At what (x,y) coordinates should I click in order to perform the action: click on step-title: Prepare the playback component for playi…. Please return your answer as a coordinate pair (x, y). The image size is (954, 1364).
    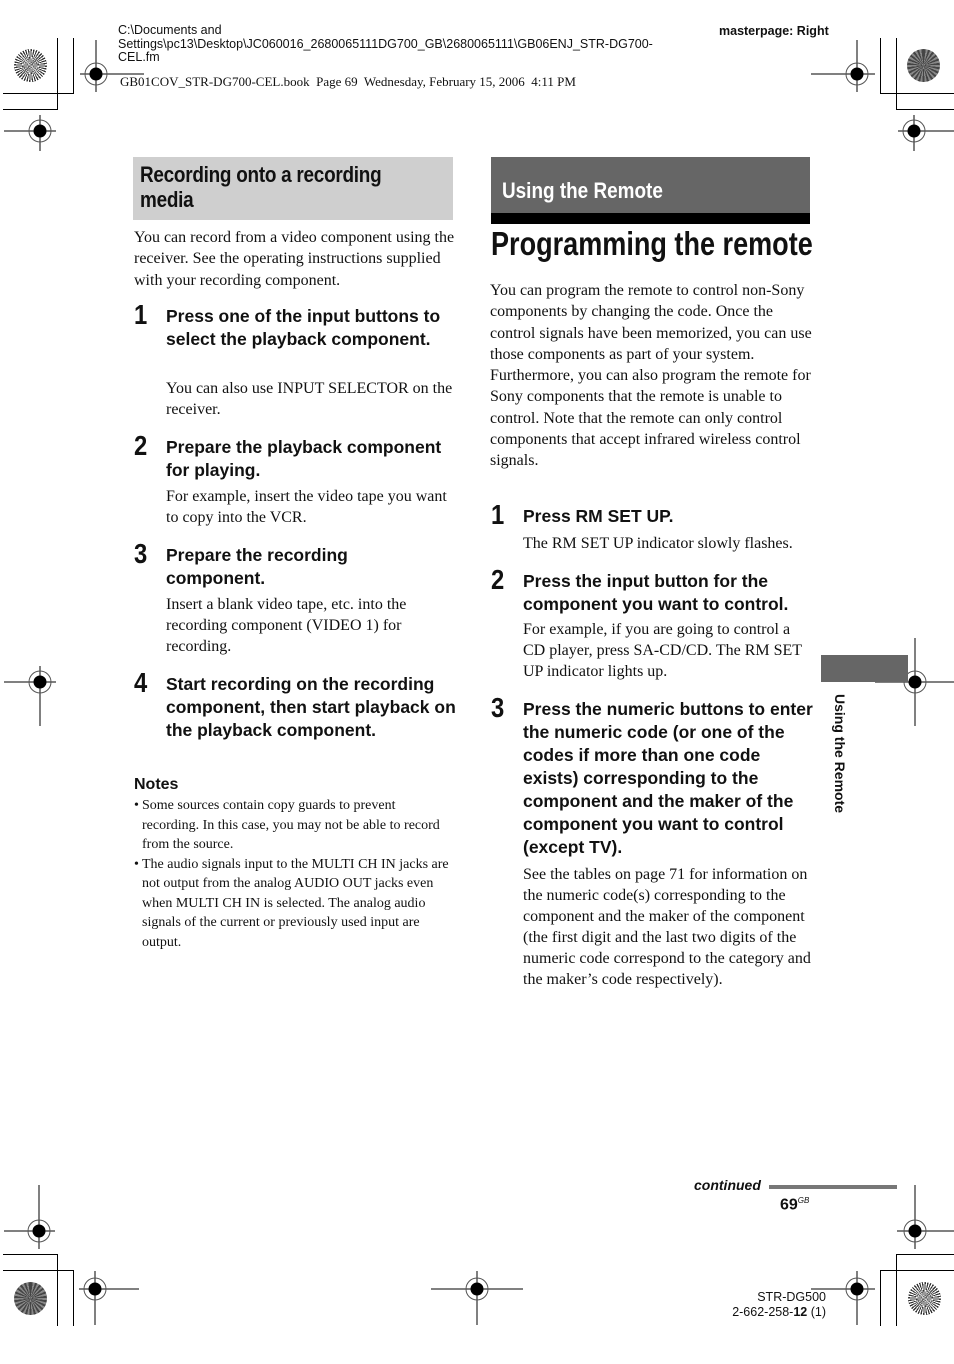
    Looking at the image, I should click on (304, 458).